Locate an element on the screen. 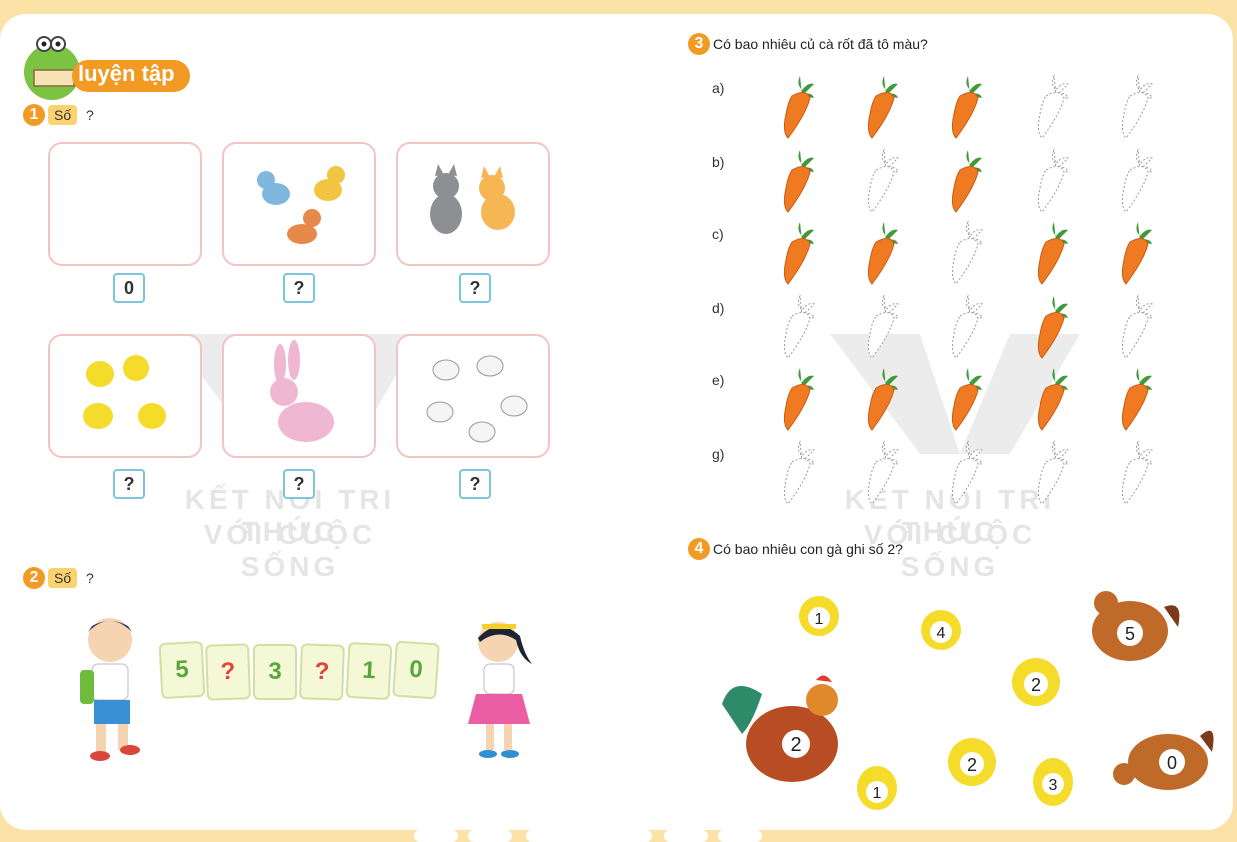 This screenshot has width=1237, height=842. hen-1-label: 5 is located at coordinates (1130, 634).